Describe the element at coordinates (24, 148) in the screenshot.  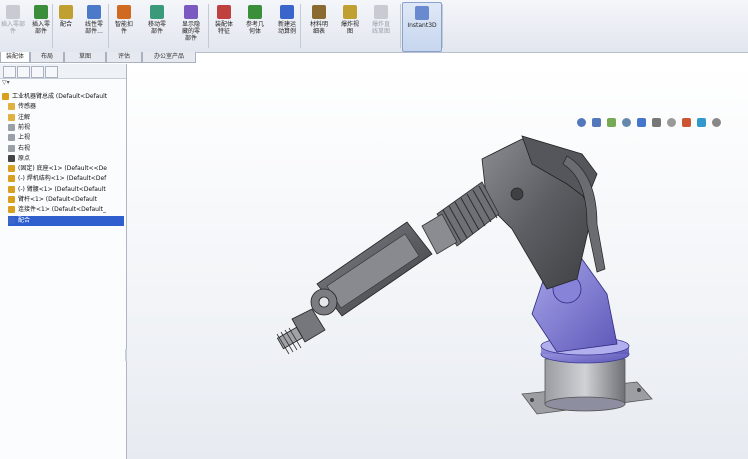
I see `tree-item-label: 右视` at that location.